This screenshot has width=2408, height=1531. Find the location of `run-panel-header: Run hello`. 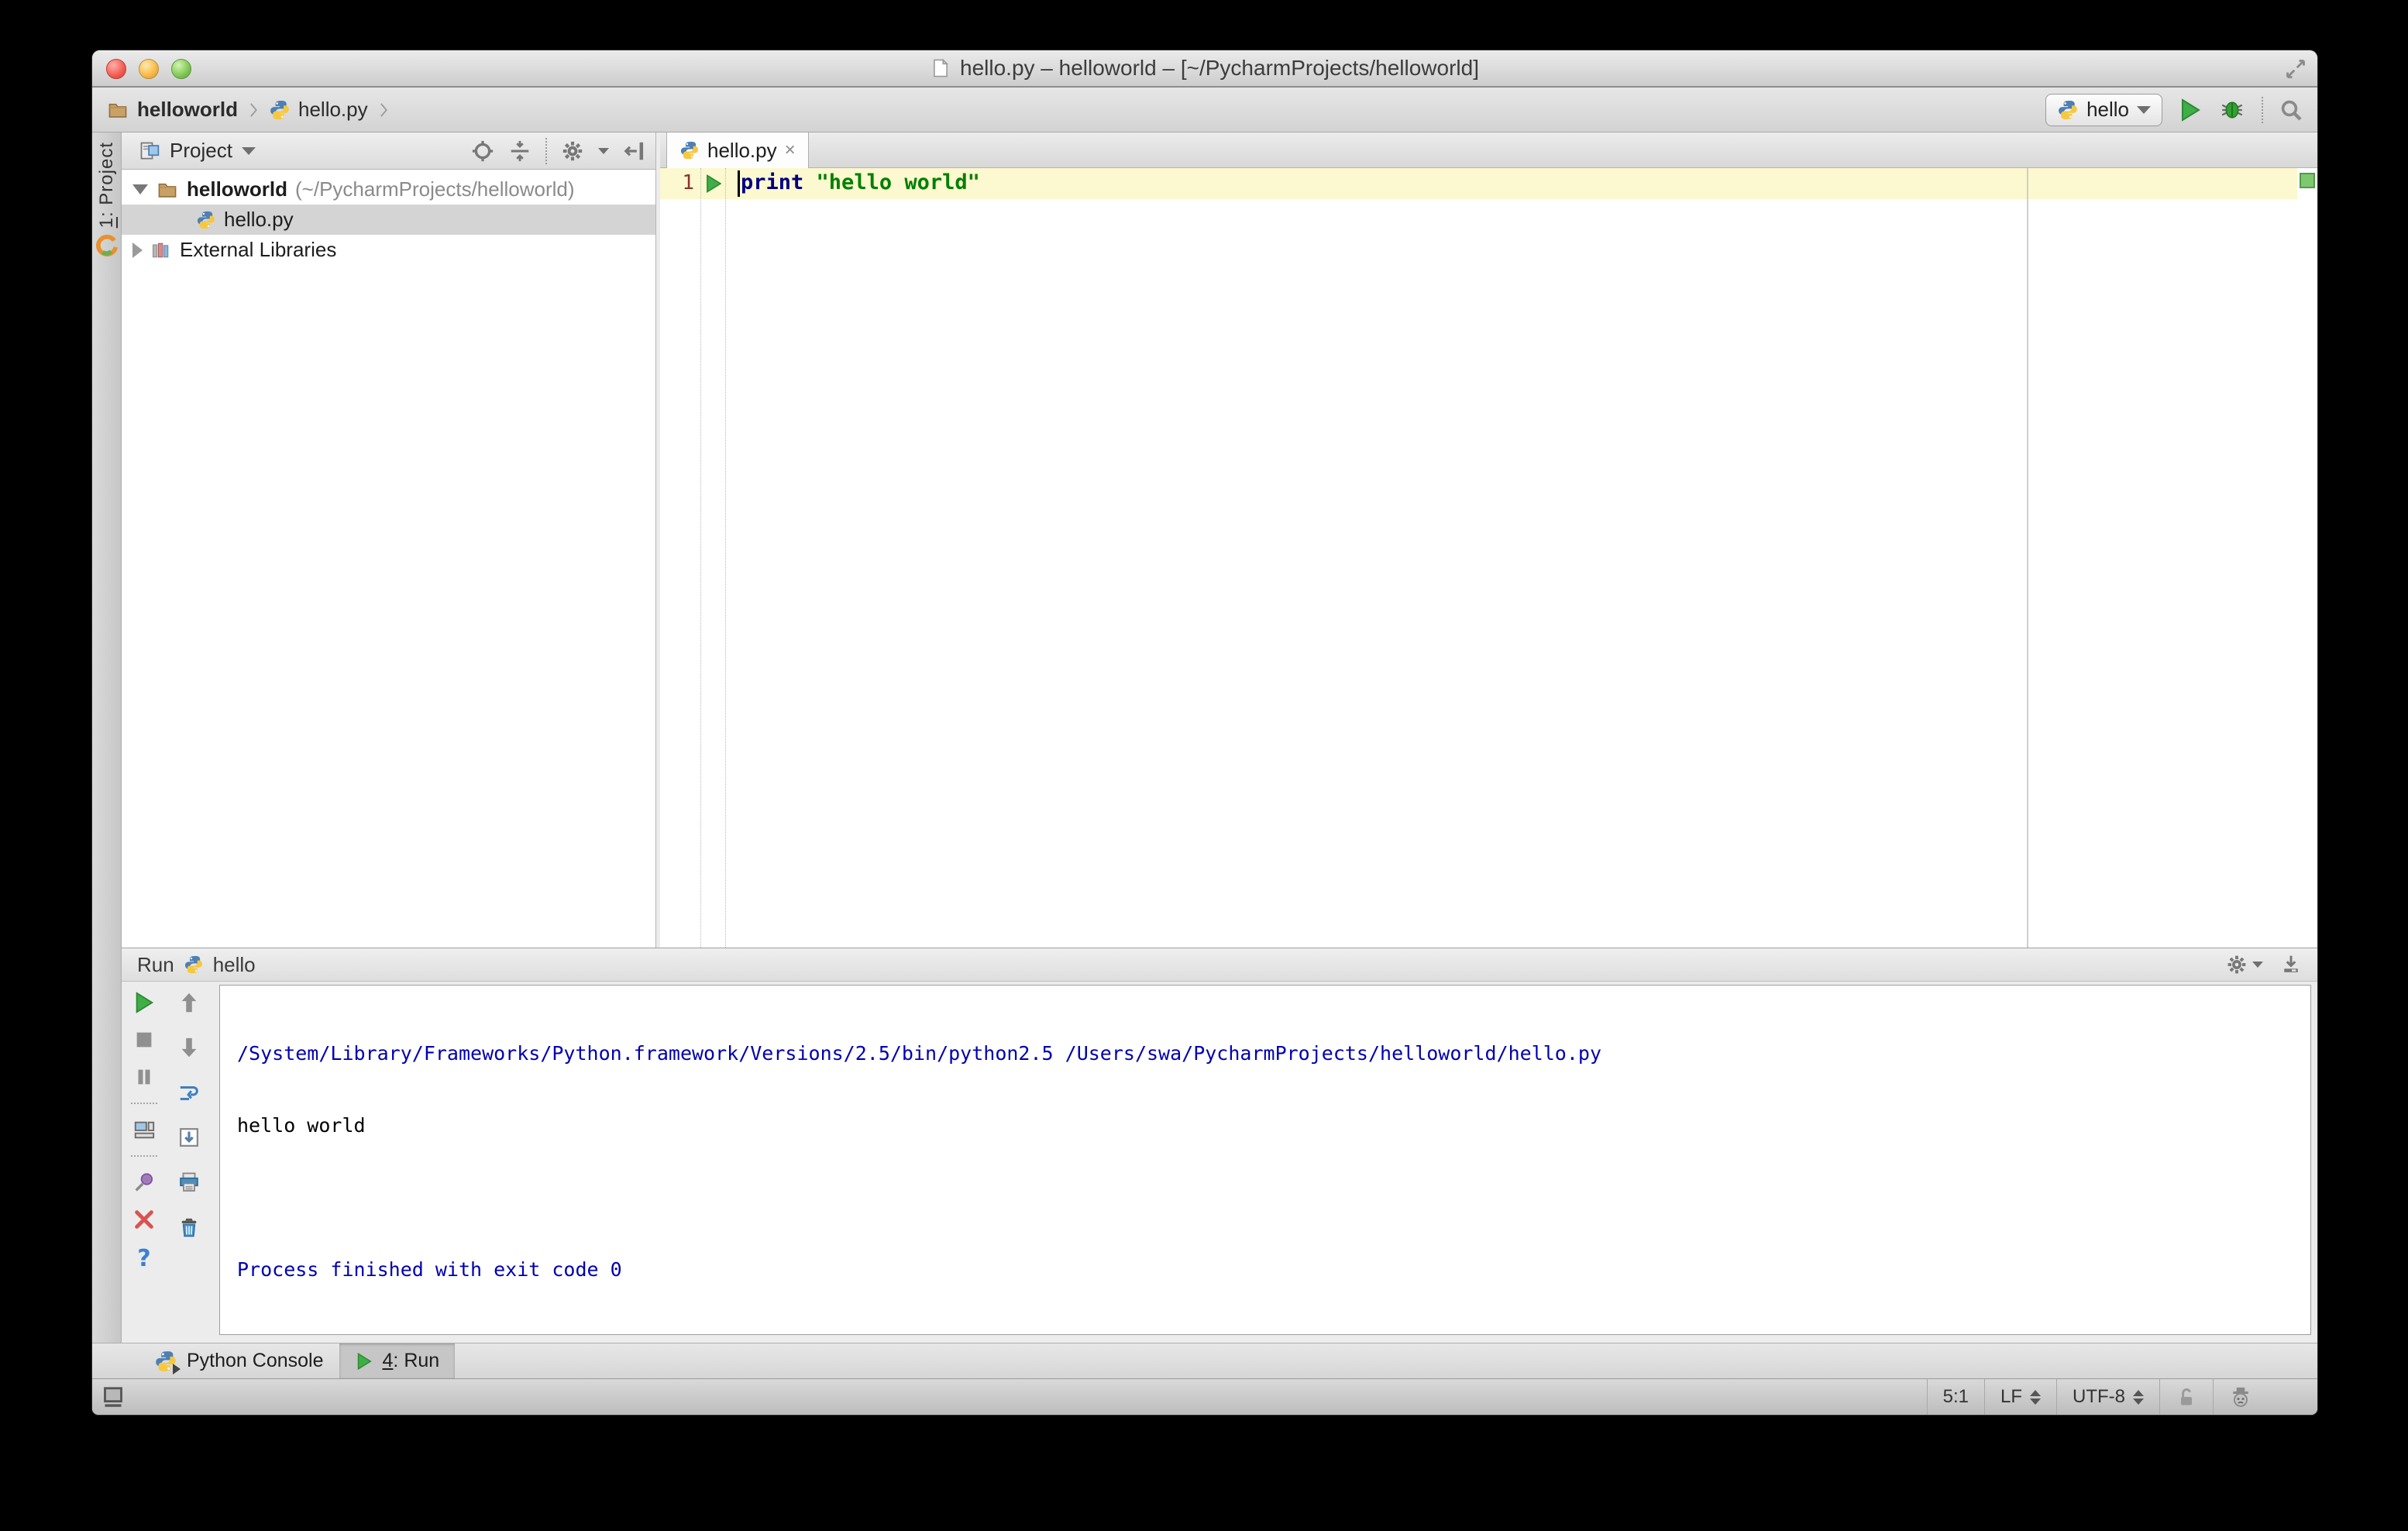

run-panel-header: Run hello is located at coordinates (1219, 965).